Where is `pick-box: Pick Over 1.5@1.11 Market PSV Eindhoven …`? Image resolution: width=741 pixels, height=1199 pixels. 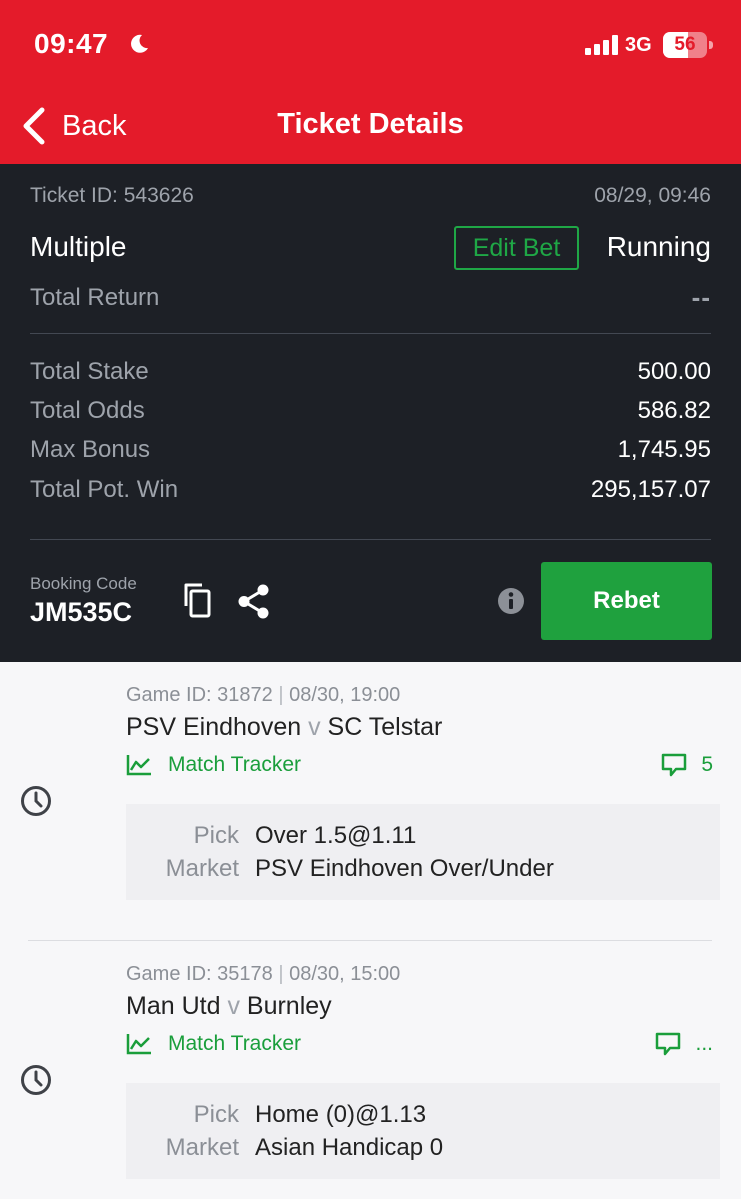 pick-box: Pick Over 1.5@1.11 Market PSV Eindhoven … is located at coordinates (423, 852).